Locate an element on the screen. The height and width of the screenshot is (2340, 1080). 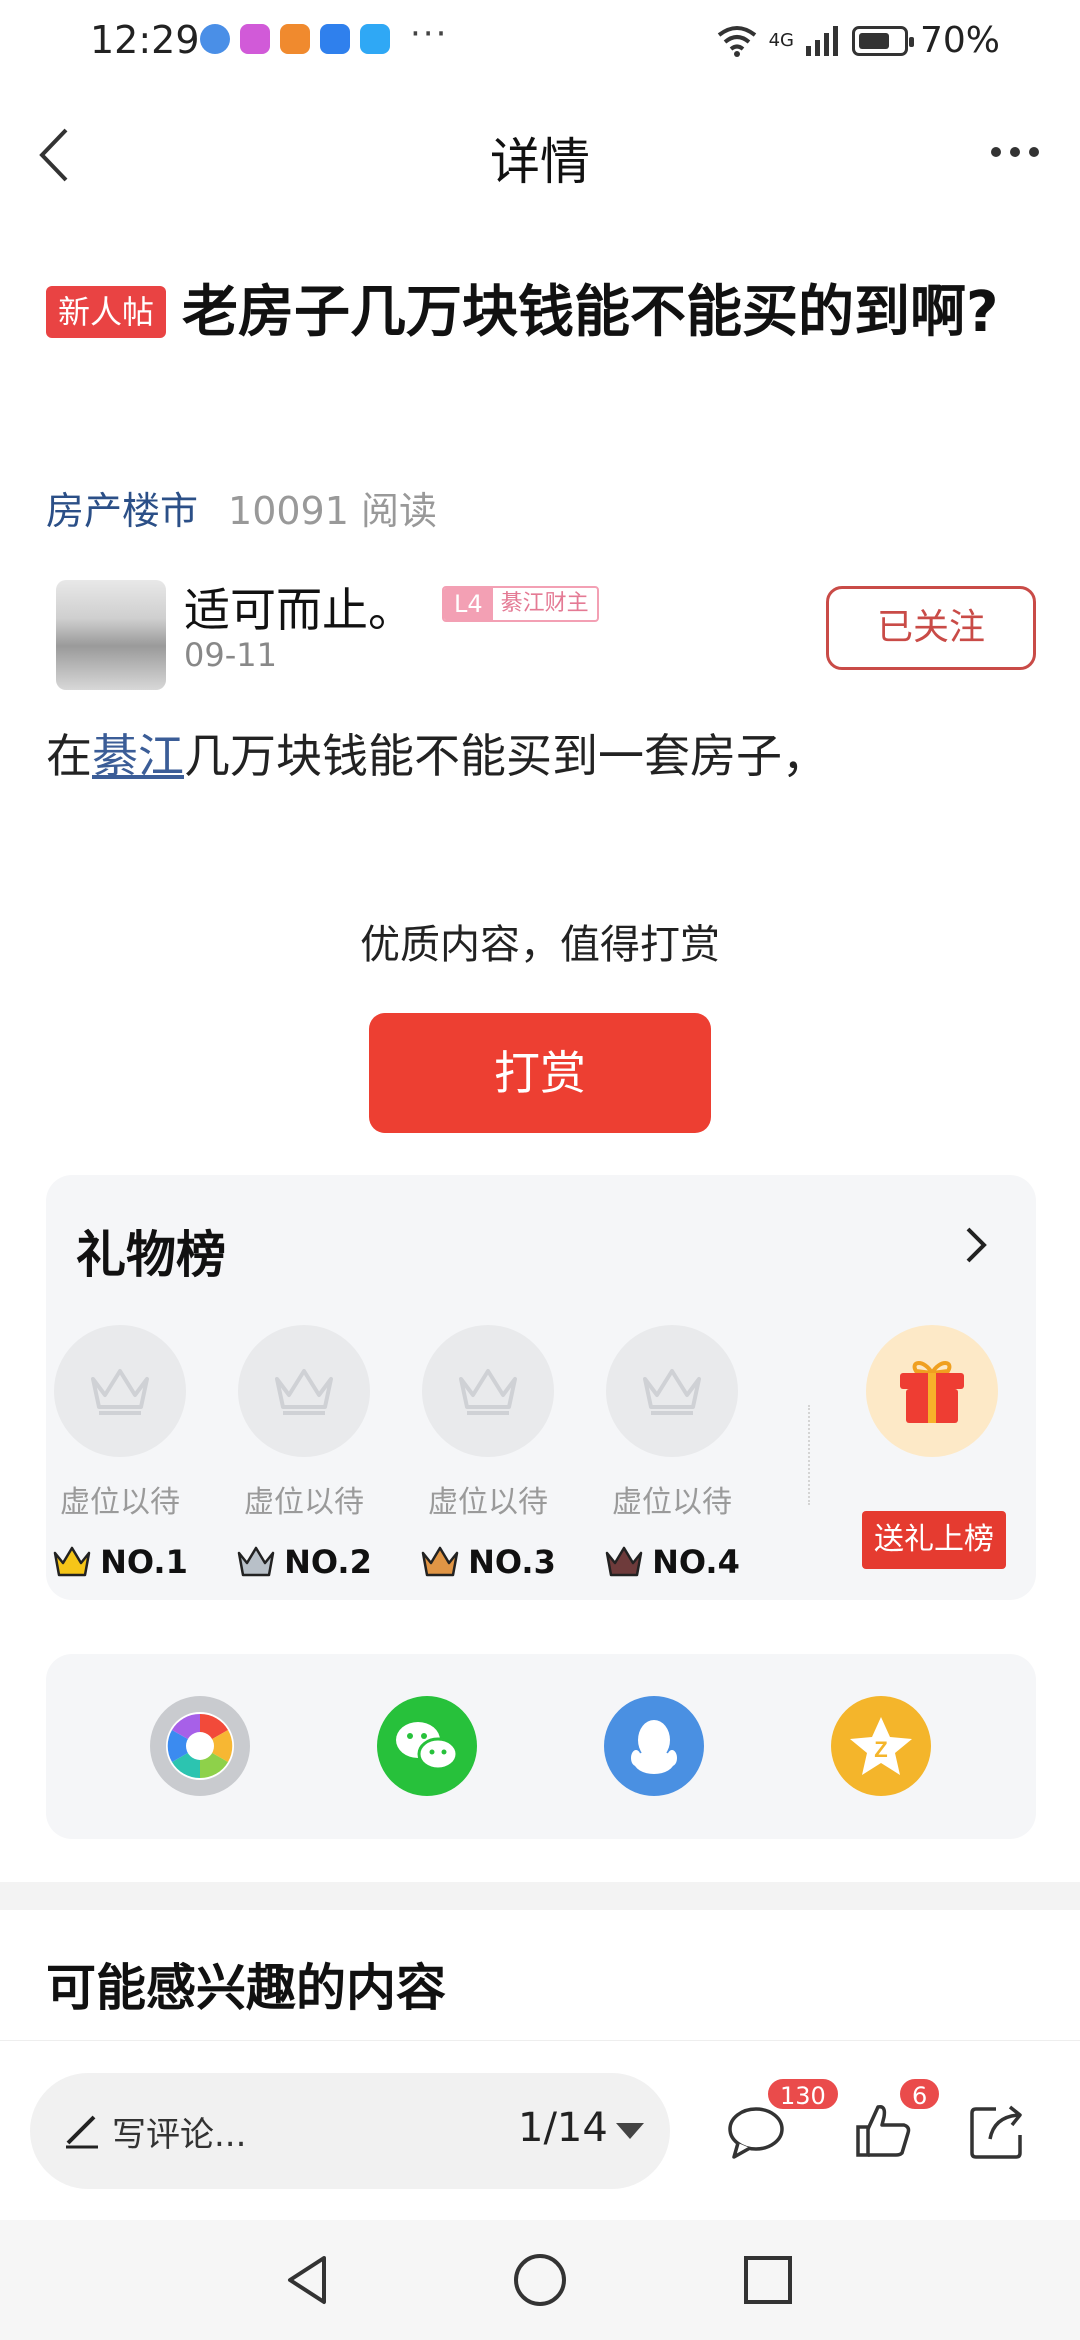
status-more-icon: ··· is located at coordinates (429, 34).